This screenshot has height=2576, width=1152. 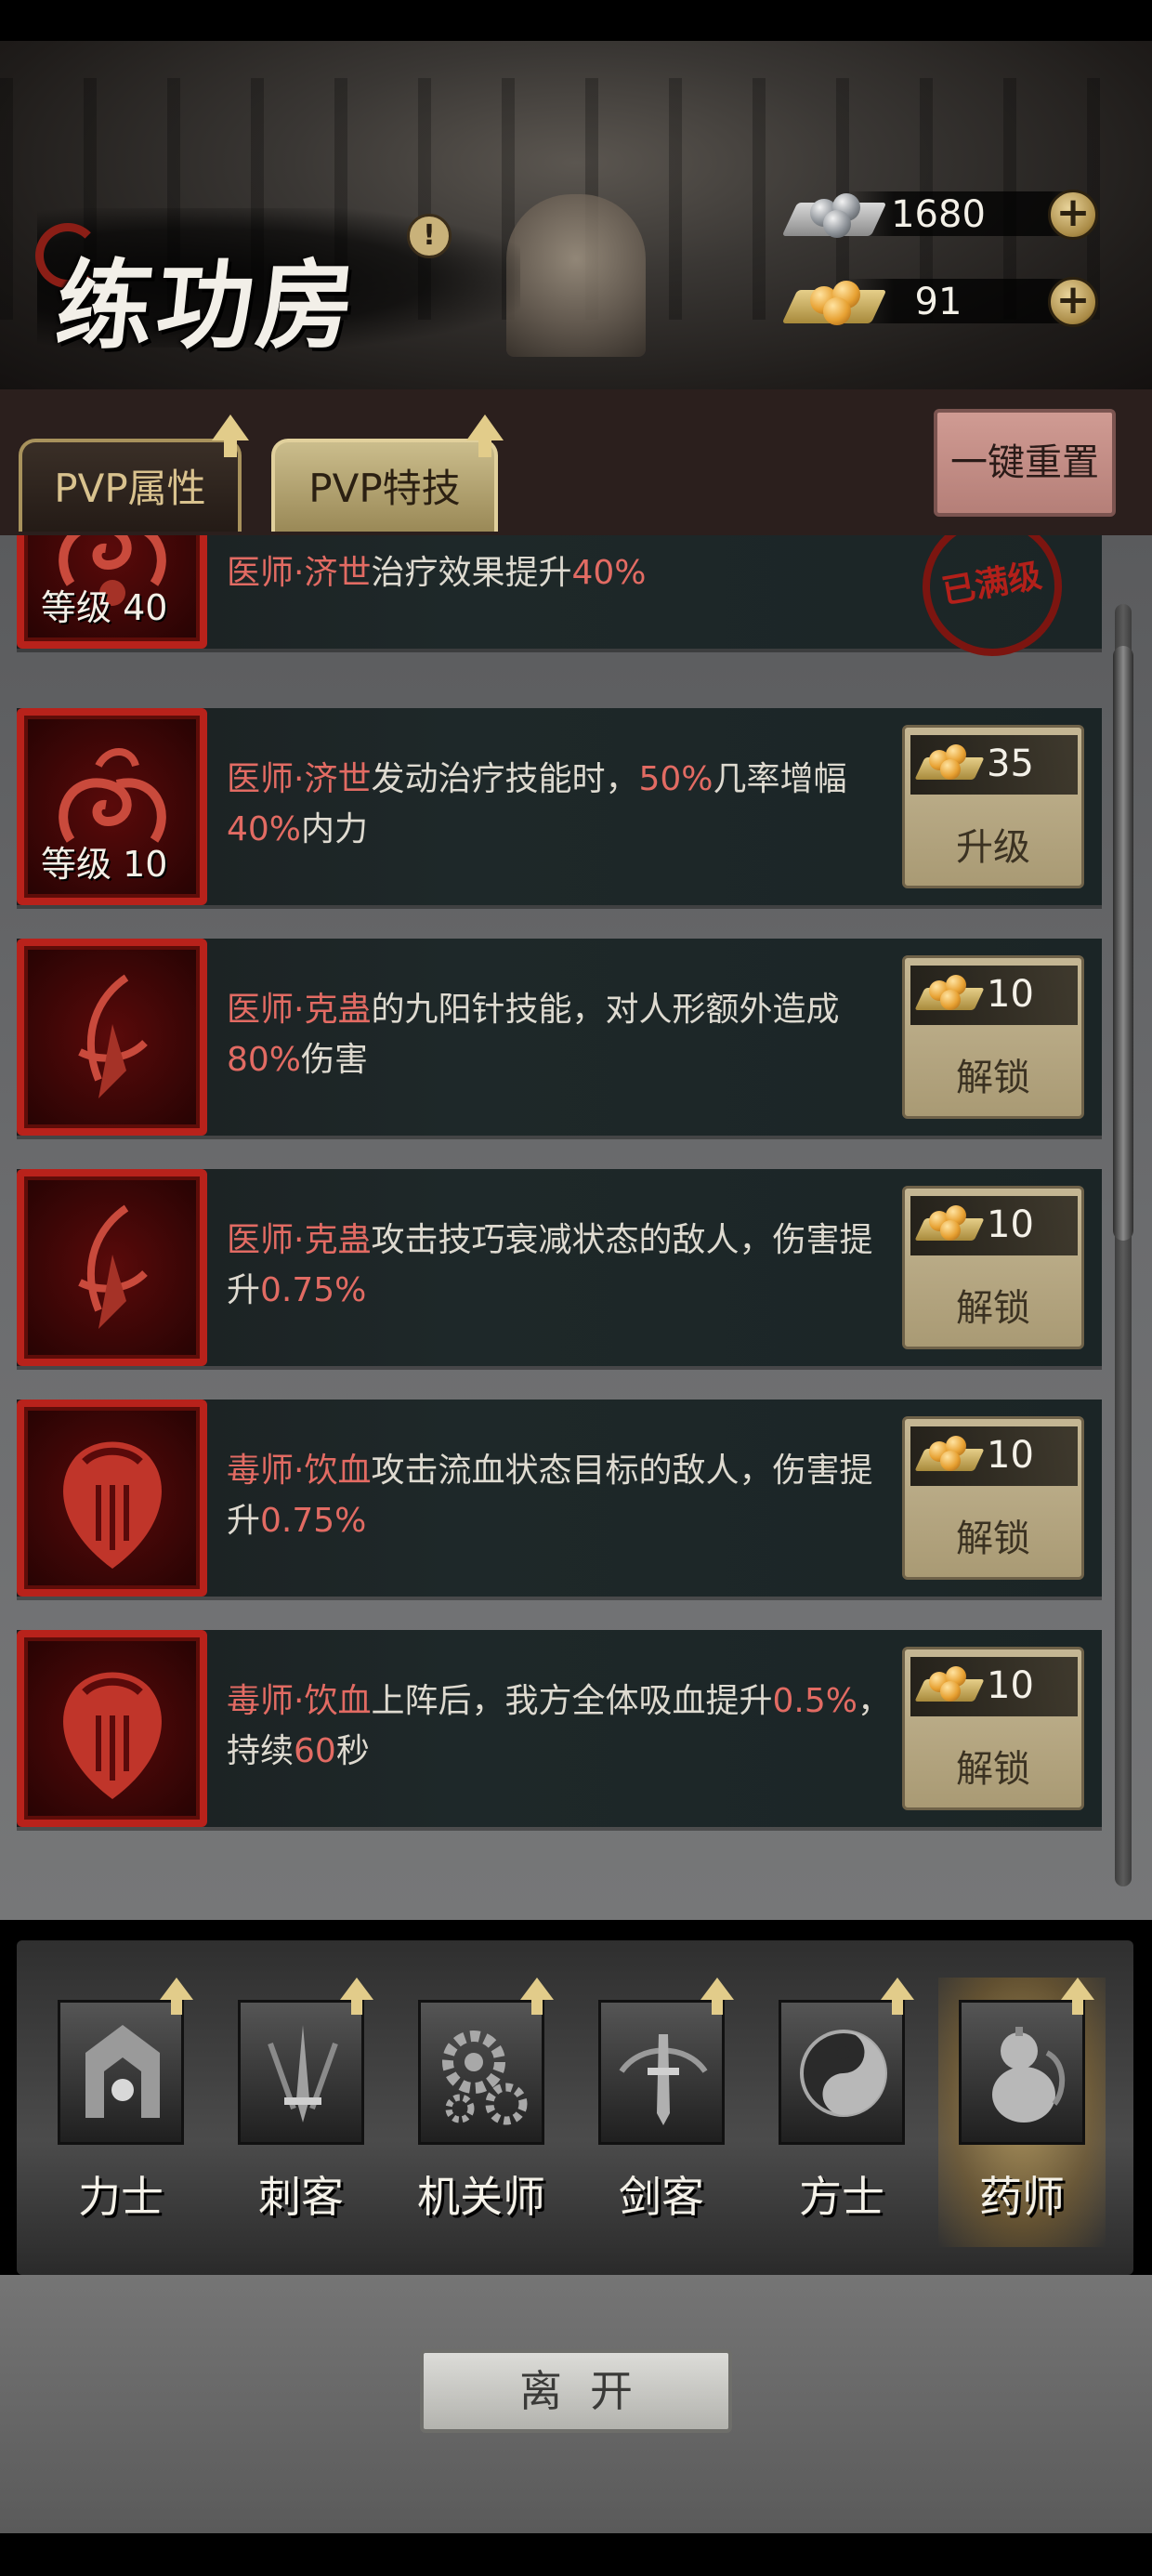 I want to click on class-tab-jianke: 剑客, so click(x=661, y=2112).